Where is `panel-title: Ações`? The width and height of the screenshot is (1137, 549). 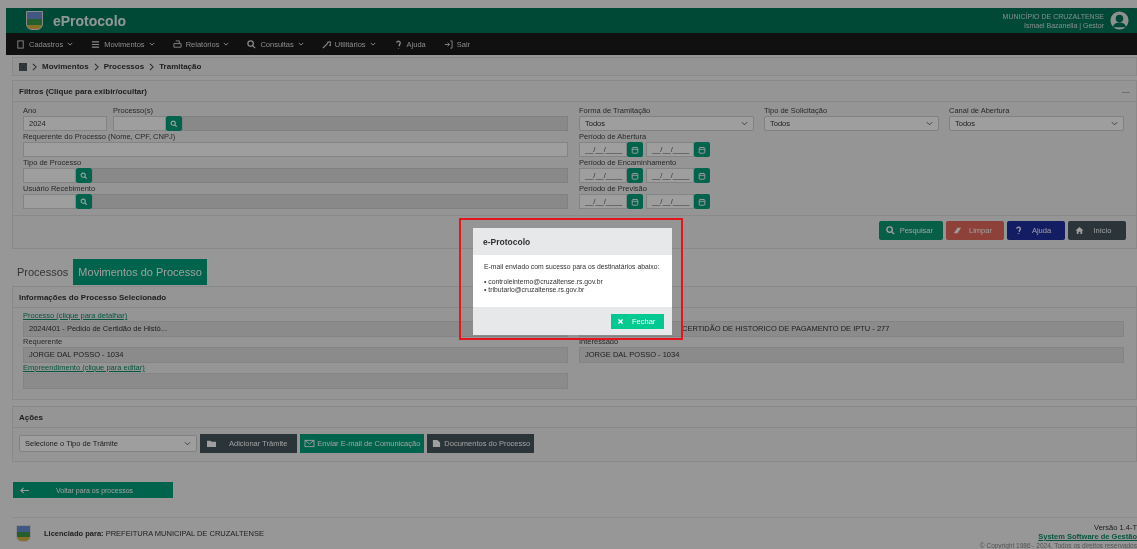 panel-title: Ações is located at coordinates (31, 417).